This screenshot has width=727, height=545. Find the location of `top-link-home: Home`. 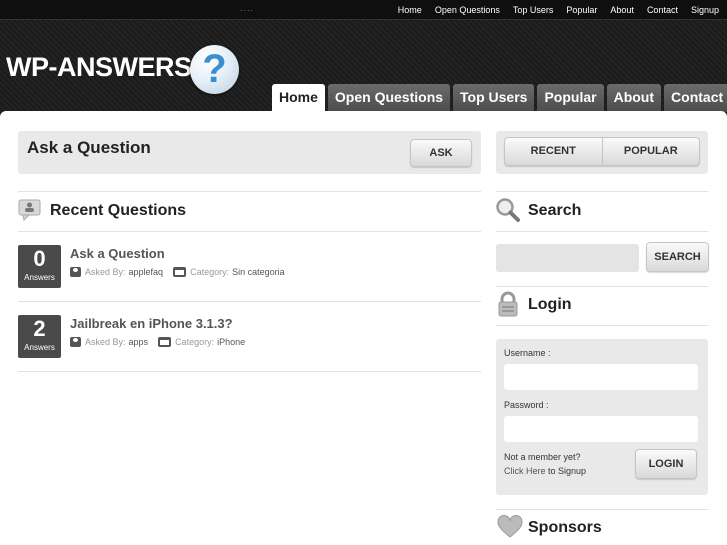

top-link-home: Home is located at coordinates (410, 10).